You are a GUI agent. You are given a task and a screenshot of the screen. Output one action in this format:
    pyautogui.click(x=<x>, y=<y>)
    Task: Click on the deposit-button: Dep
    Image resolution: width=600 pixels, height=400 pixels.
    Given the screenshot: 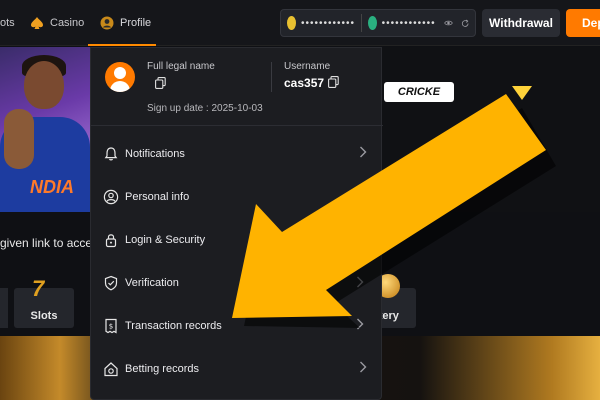 What is the action you would take?
    pyautogui.click(x=583, y=23)
    